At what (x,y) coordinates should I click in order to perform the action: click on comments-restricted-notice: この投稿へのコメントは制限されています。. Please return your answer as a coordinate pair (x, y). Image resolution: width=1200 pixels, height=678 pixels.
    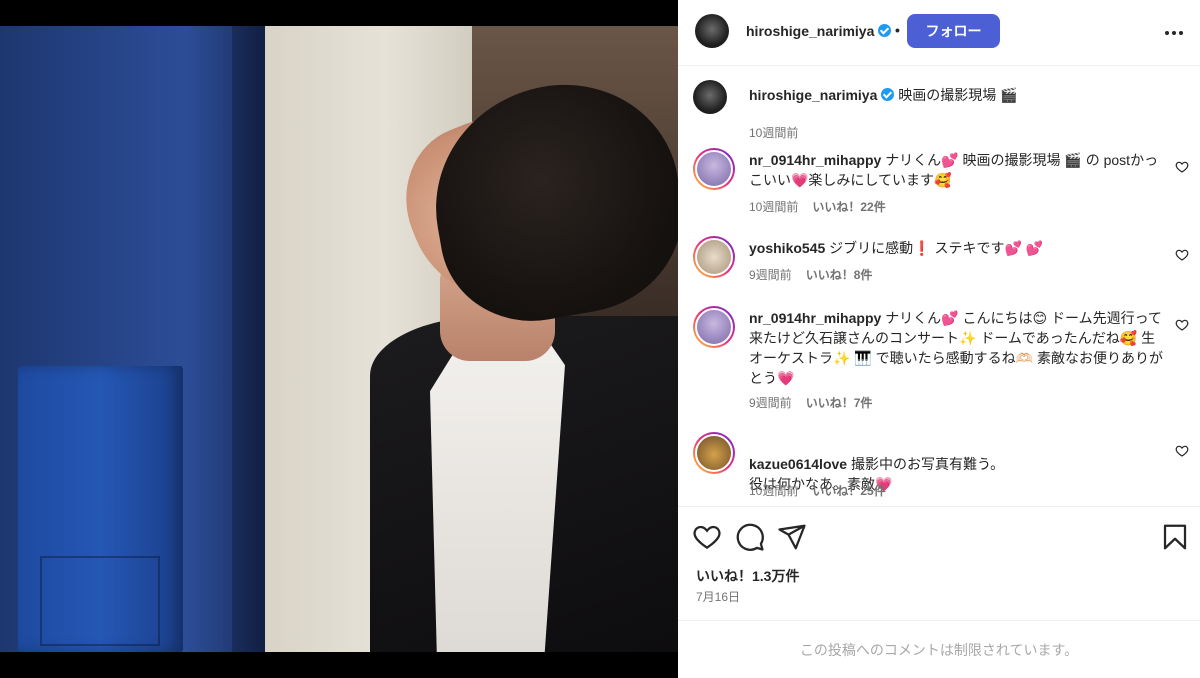
    Looking at the image, I should click on (939, 649).